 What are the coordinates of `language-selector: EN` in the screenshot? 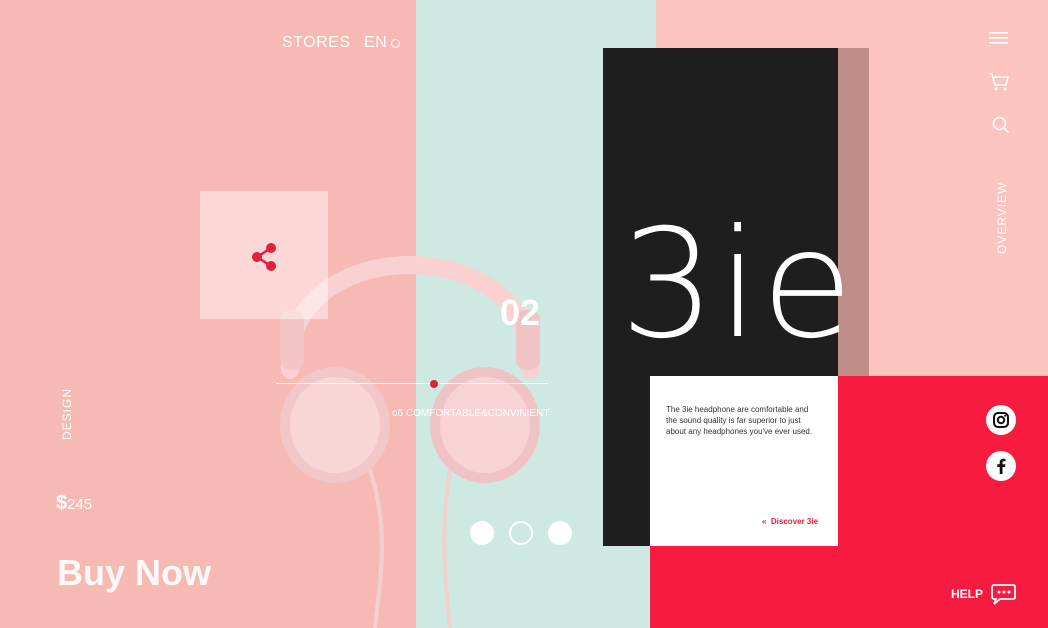 It's located at (382, 43).